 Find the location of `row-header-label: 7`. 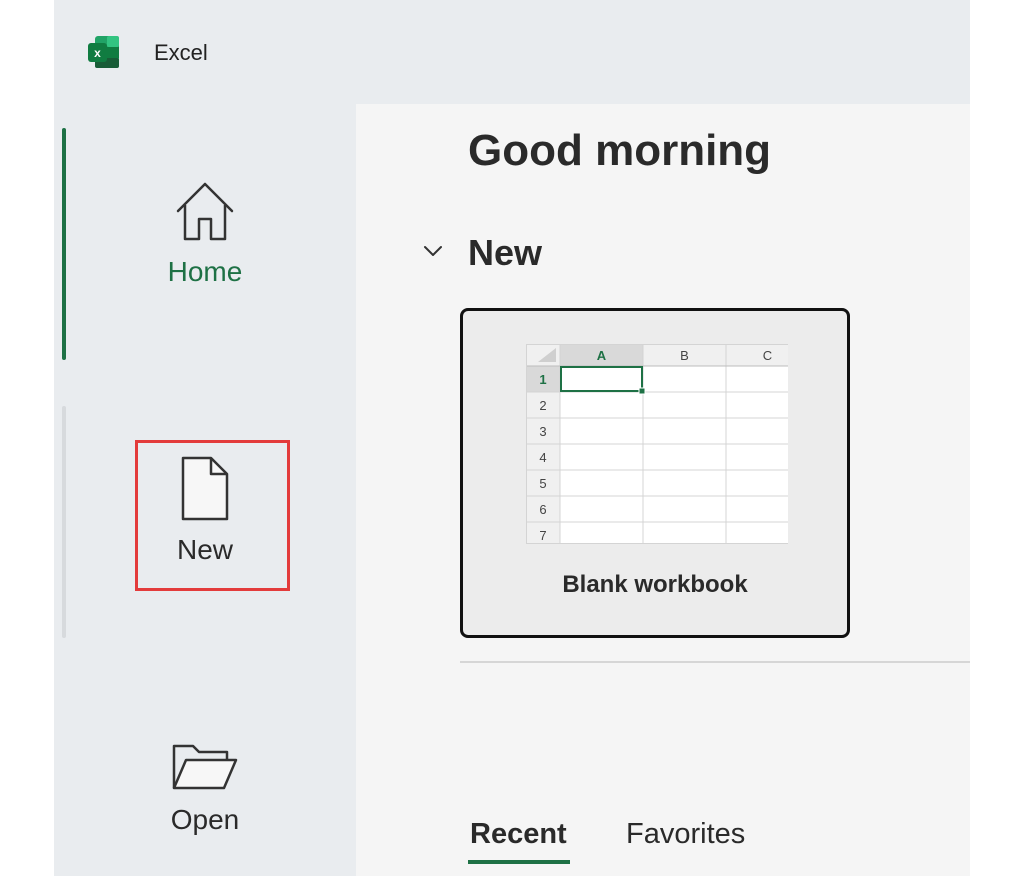

row-header-label: 7 is located at coordinates (542, 535).